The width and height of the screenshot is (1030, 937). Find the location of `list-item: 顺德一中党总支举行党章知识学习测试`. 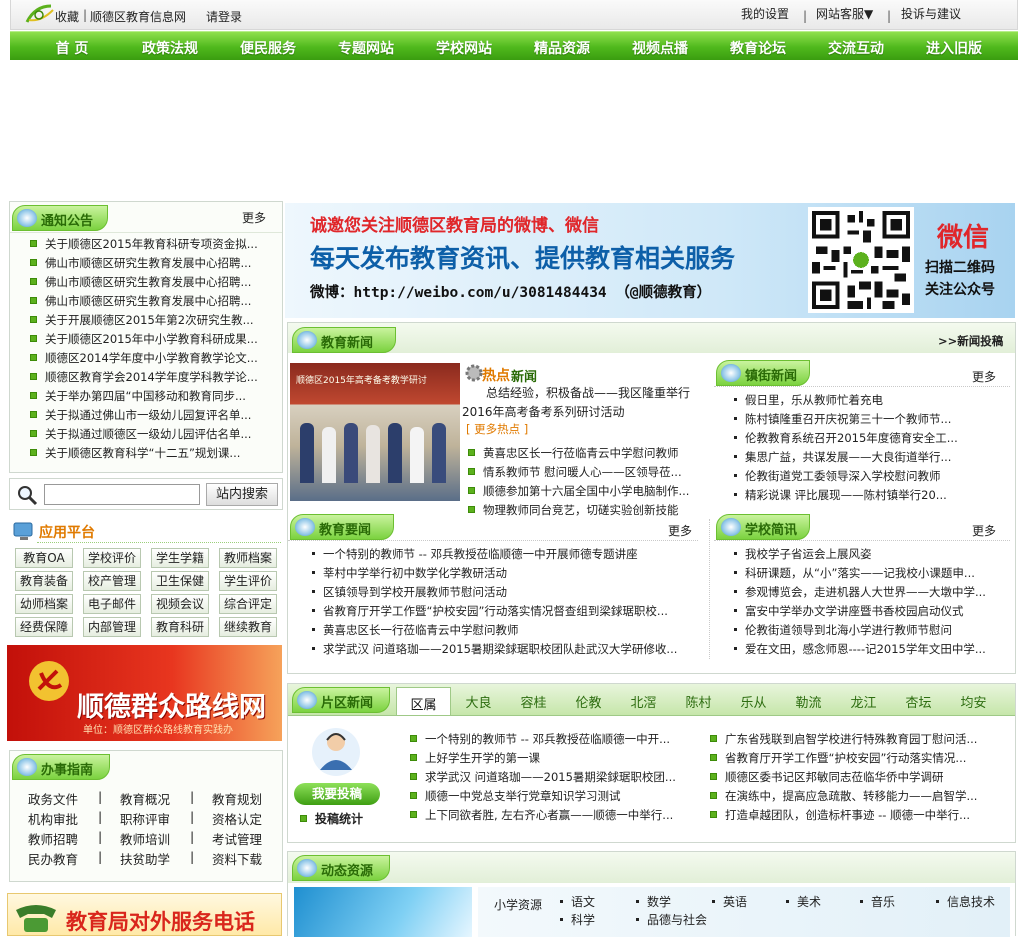

list-item: 顺德一中党总支举行党章知识学习测试 is located at coordinates (555, 796).